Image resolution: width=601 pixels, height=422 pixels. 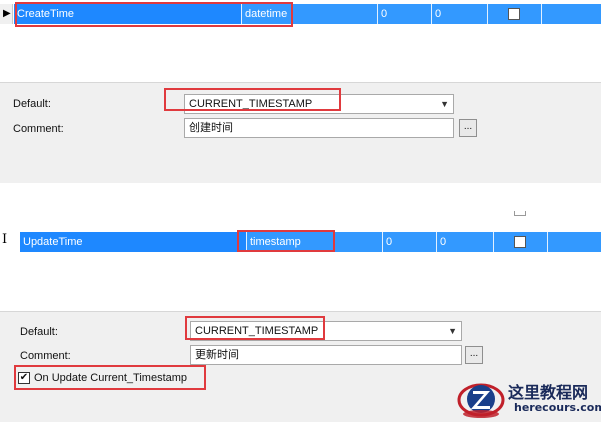 I want to click on row-selector: ▶, so click(x=6, y=14).